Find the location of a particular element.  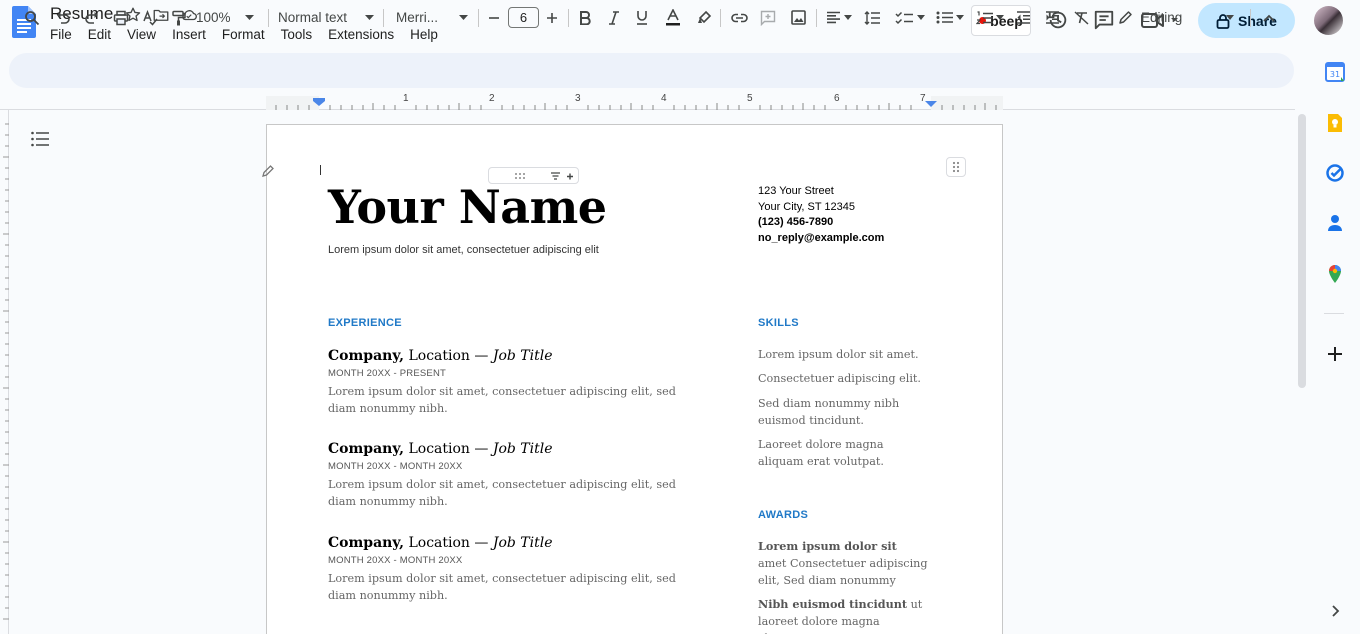

decrease-font-size-button is located at coordinates (494, 17).